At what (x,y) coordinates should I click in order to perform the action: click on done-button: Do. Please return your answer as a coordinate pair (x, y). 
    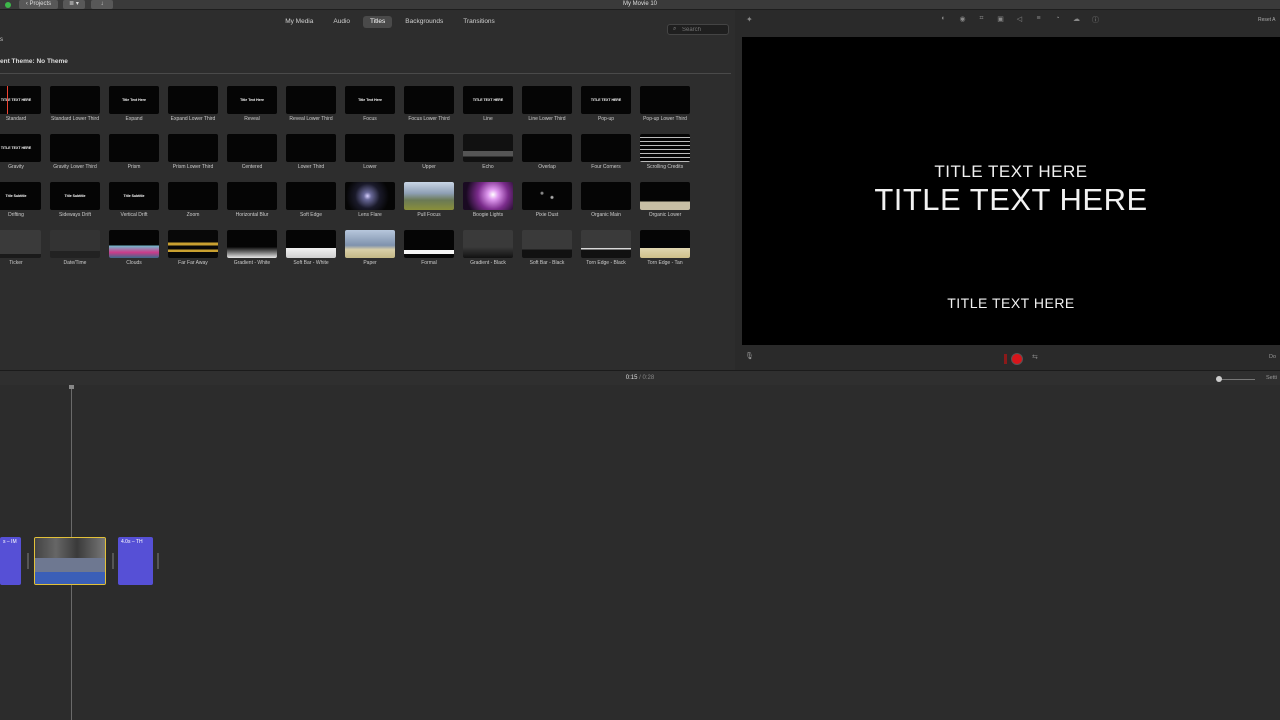
    Looking at the image, I should click on (1272, 357).